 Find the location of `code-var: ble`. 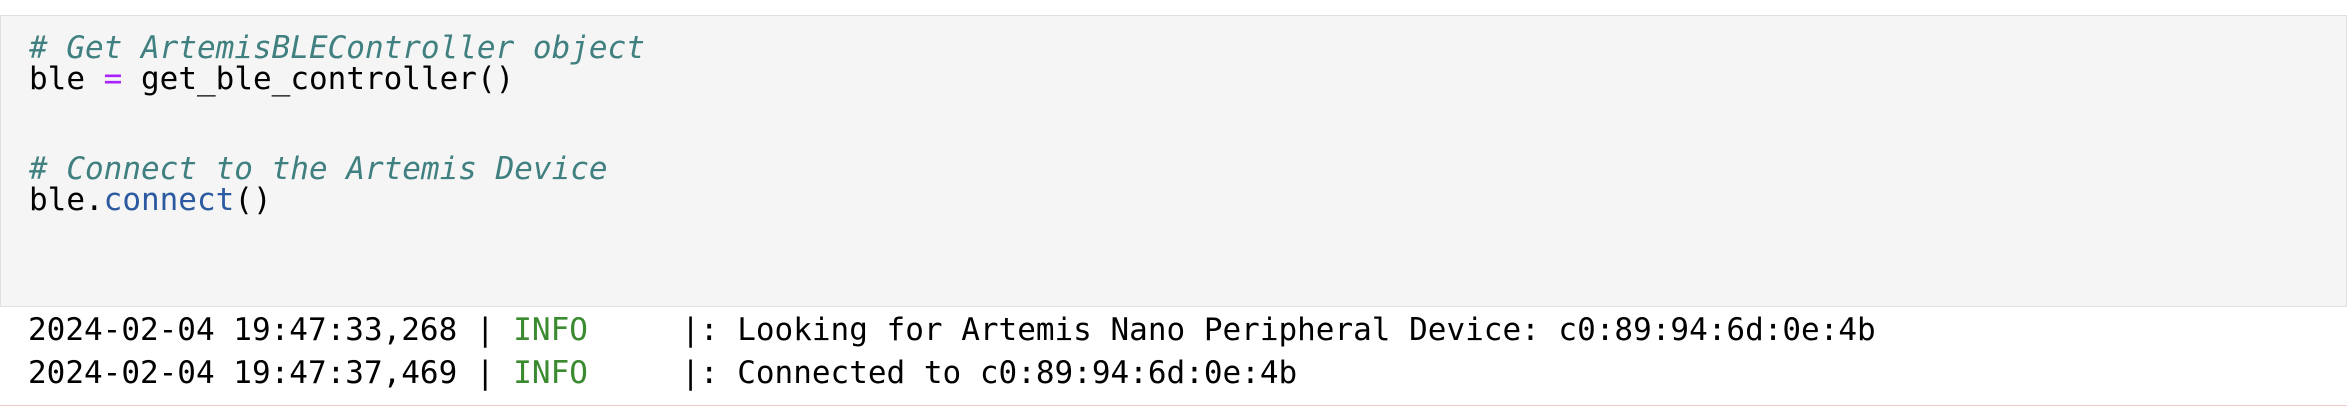

code-var: ble is located at coordinates (57, 79).